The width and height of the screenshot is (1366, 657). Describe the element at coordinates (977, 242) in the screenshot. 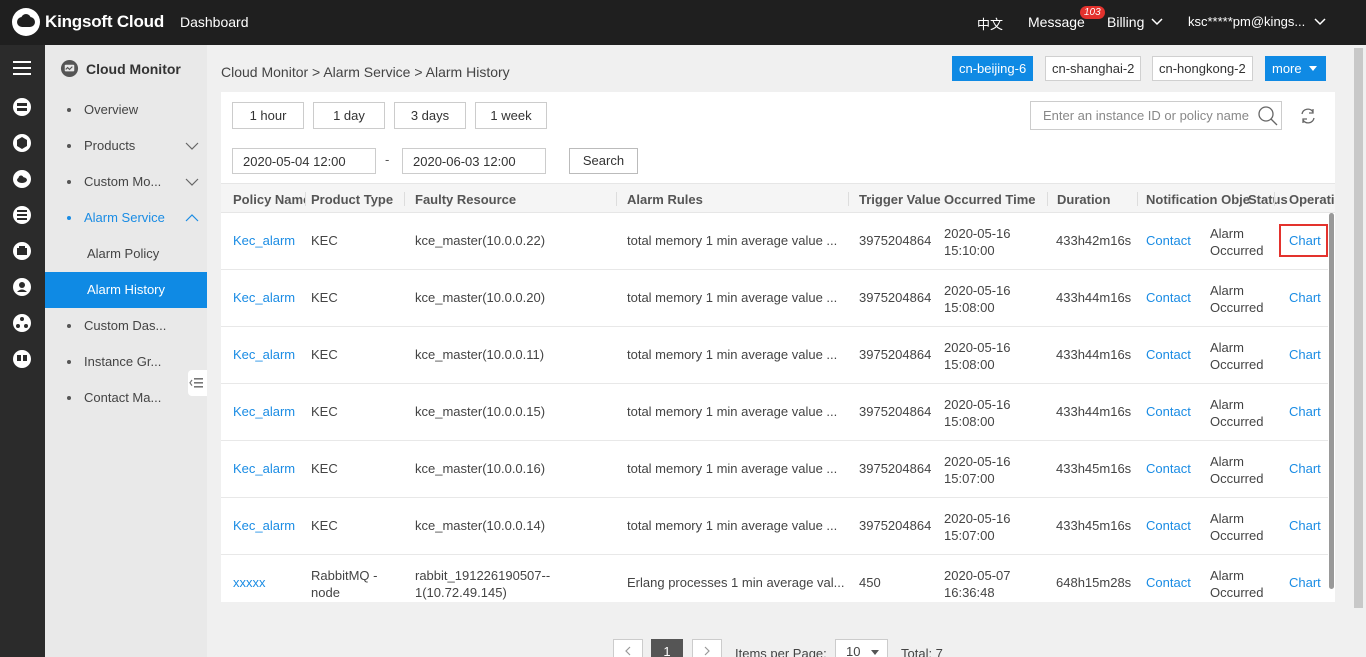

I see `occurred-time: 2020-05-16 15:10:00` at that location.